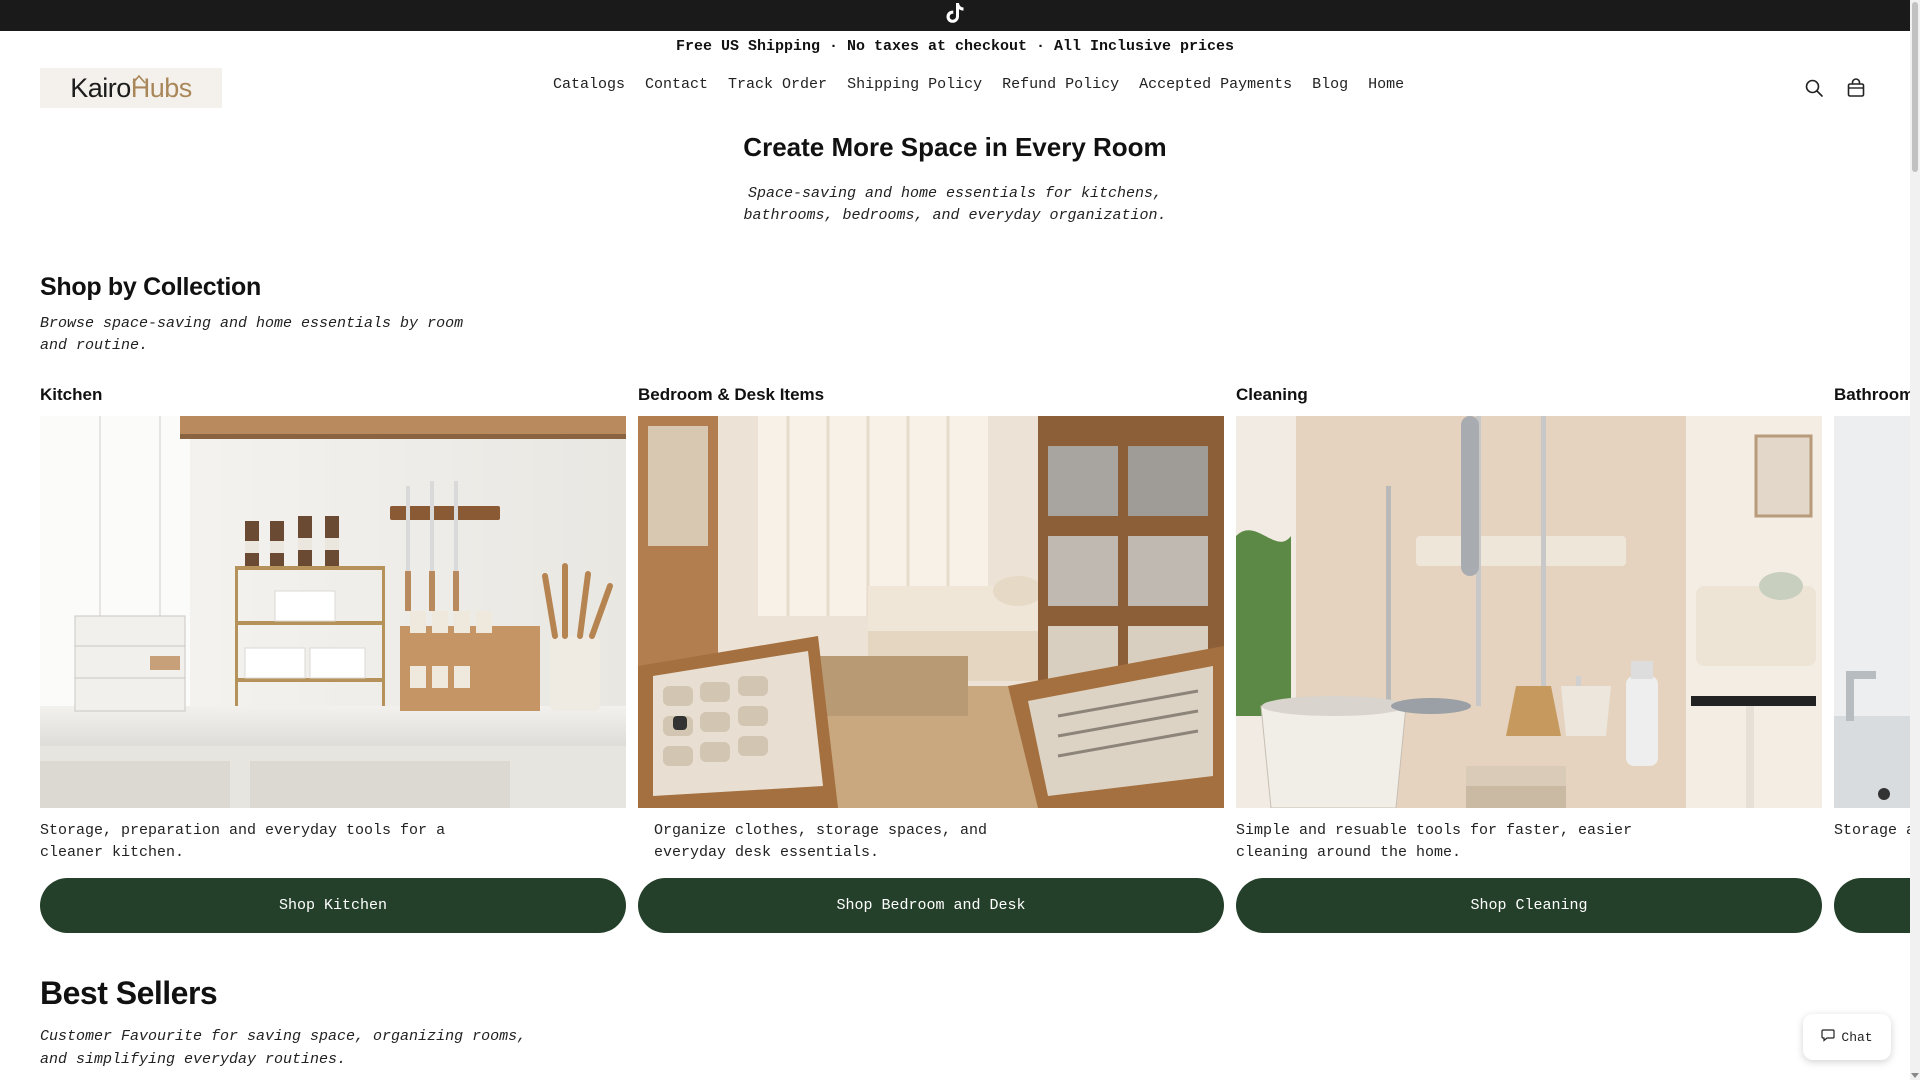  Describe the element at coordinates (1915, 1075) in the screenshot. I see `scroll-down-arrow` at that location.